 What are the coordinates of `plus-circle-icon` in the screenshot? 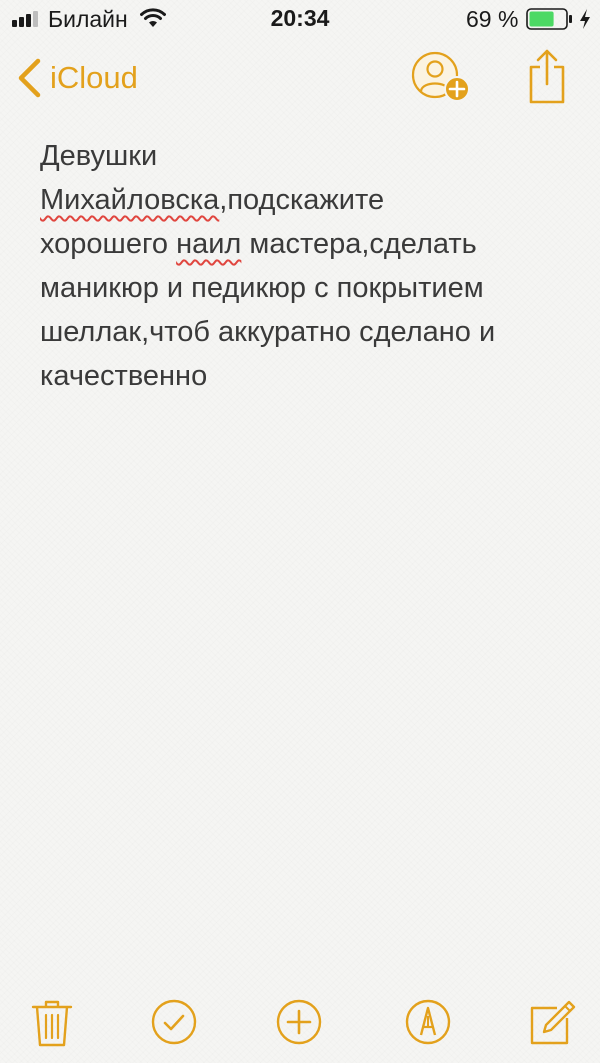 It's located at (299, 1022).